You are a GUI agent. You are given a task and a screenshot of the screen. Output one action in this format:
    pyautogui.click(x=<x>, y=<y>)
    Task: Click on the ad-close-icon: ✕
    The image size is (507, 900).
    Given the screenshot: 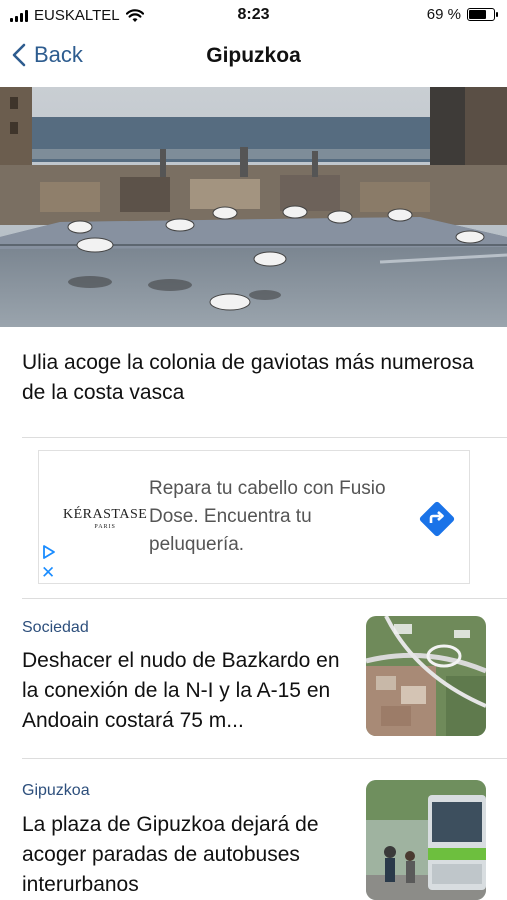 What is the action you would take?
    pyautogui.click(x=48, y=572)
    